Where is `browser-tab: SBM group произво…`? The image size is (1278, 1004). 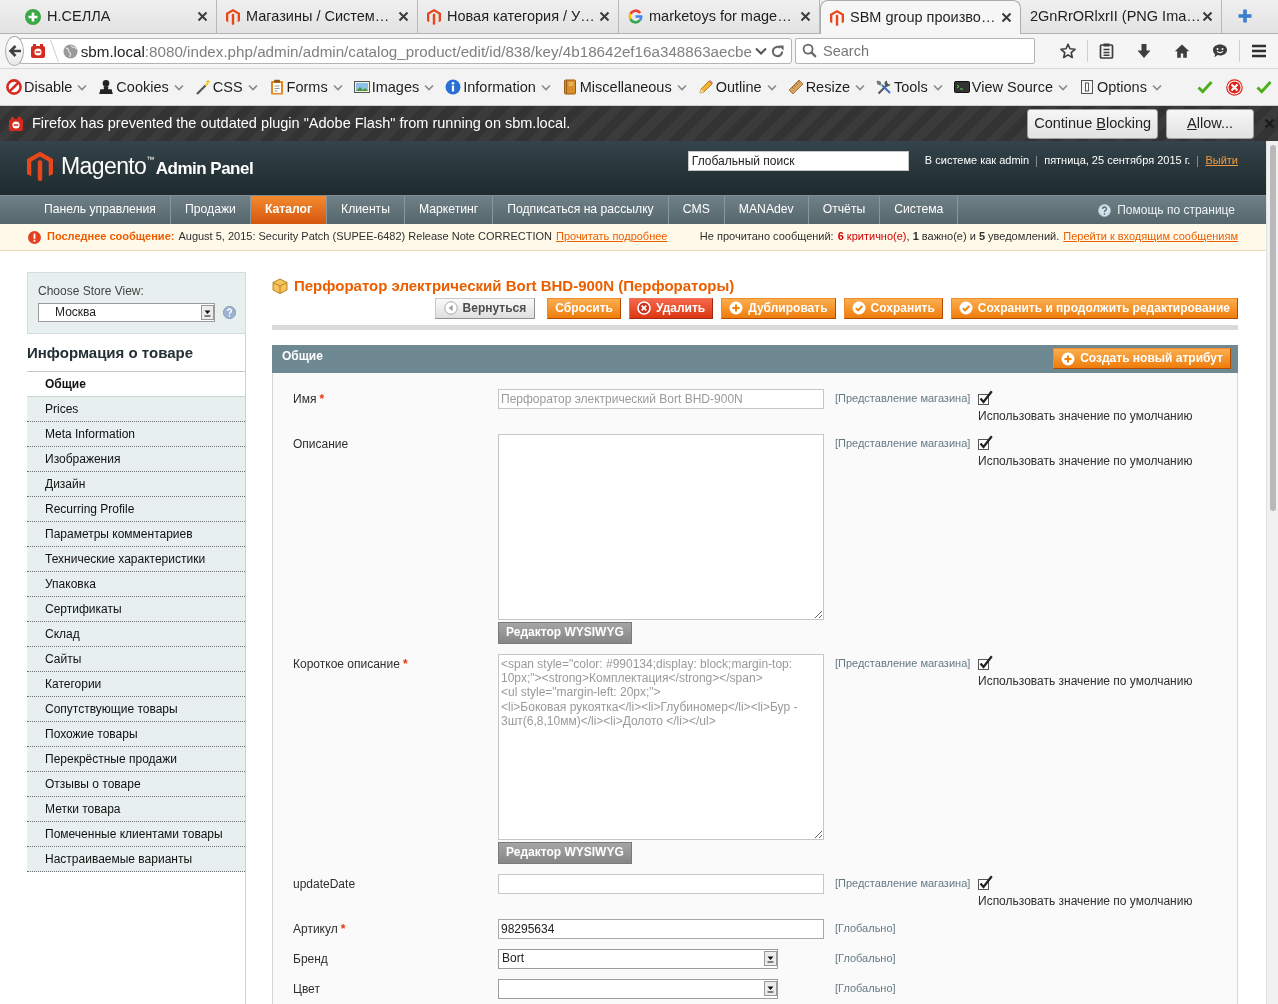
browser-tab: SBM group произво… is located at coordinates (920, 17).